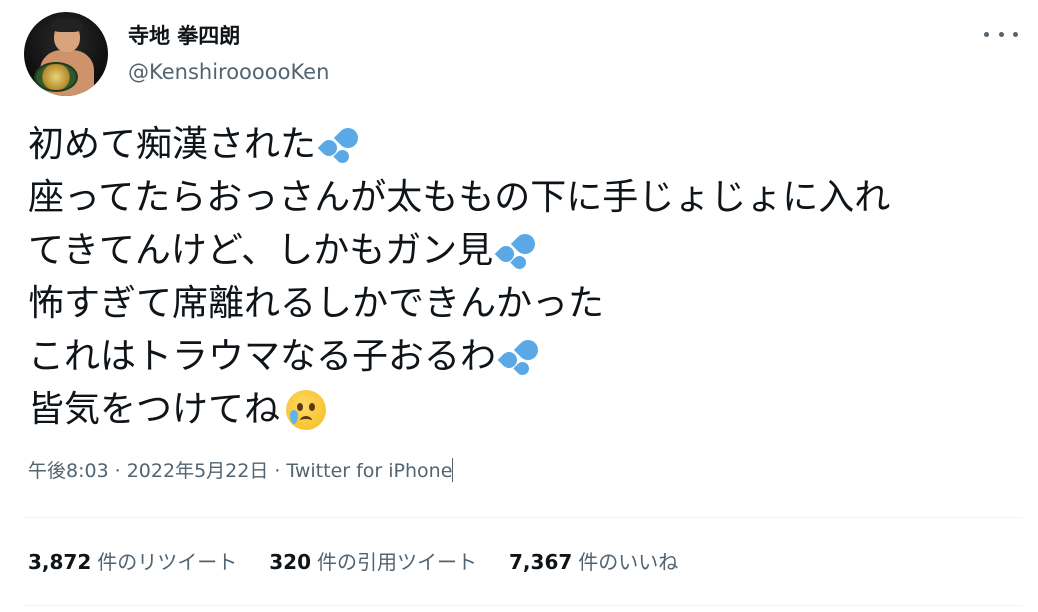 The width and height of the screenshot is (1038, 612). I want to click on tweet-source: Twitter for iPhone, so click(369, 471).